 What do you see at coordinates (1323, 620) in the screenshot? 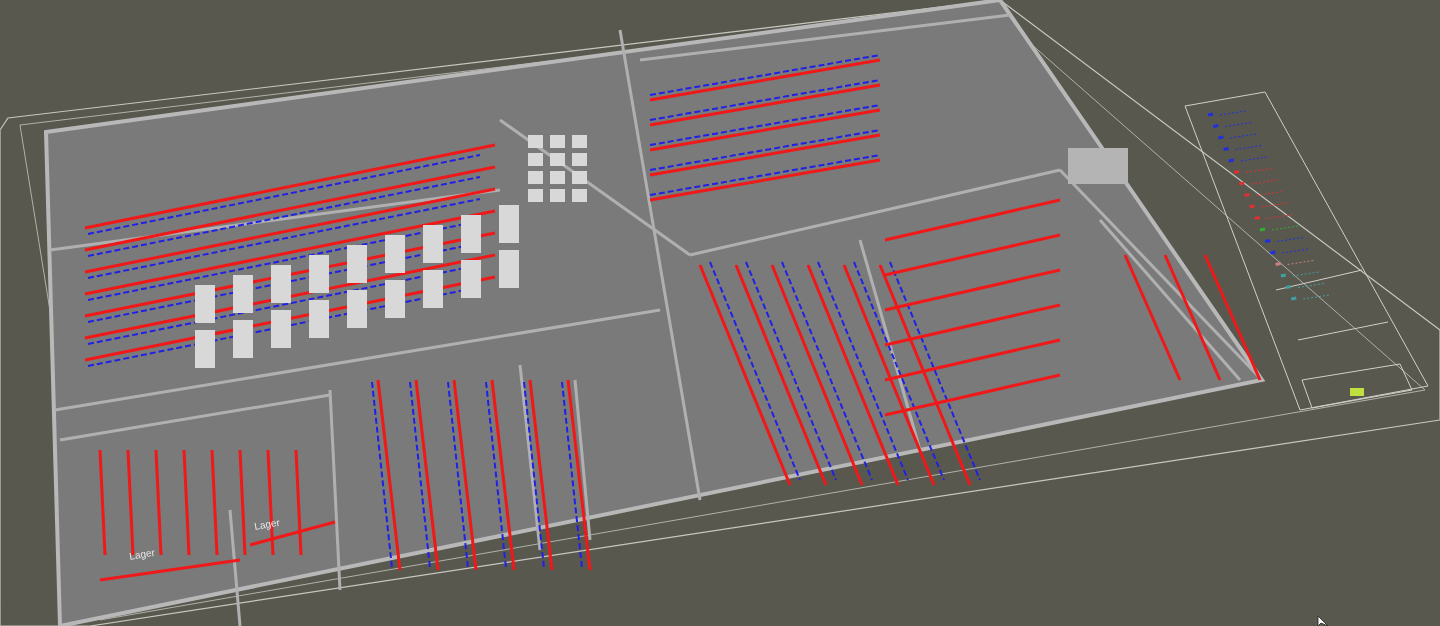
I see `mouse-pointer-icon` at bounding box center [1323, 620].